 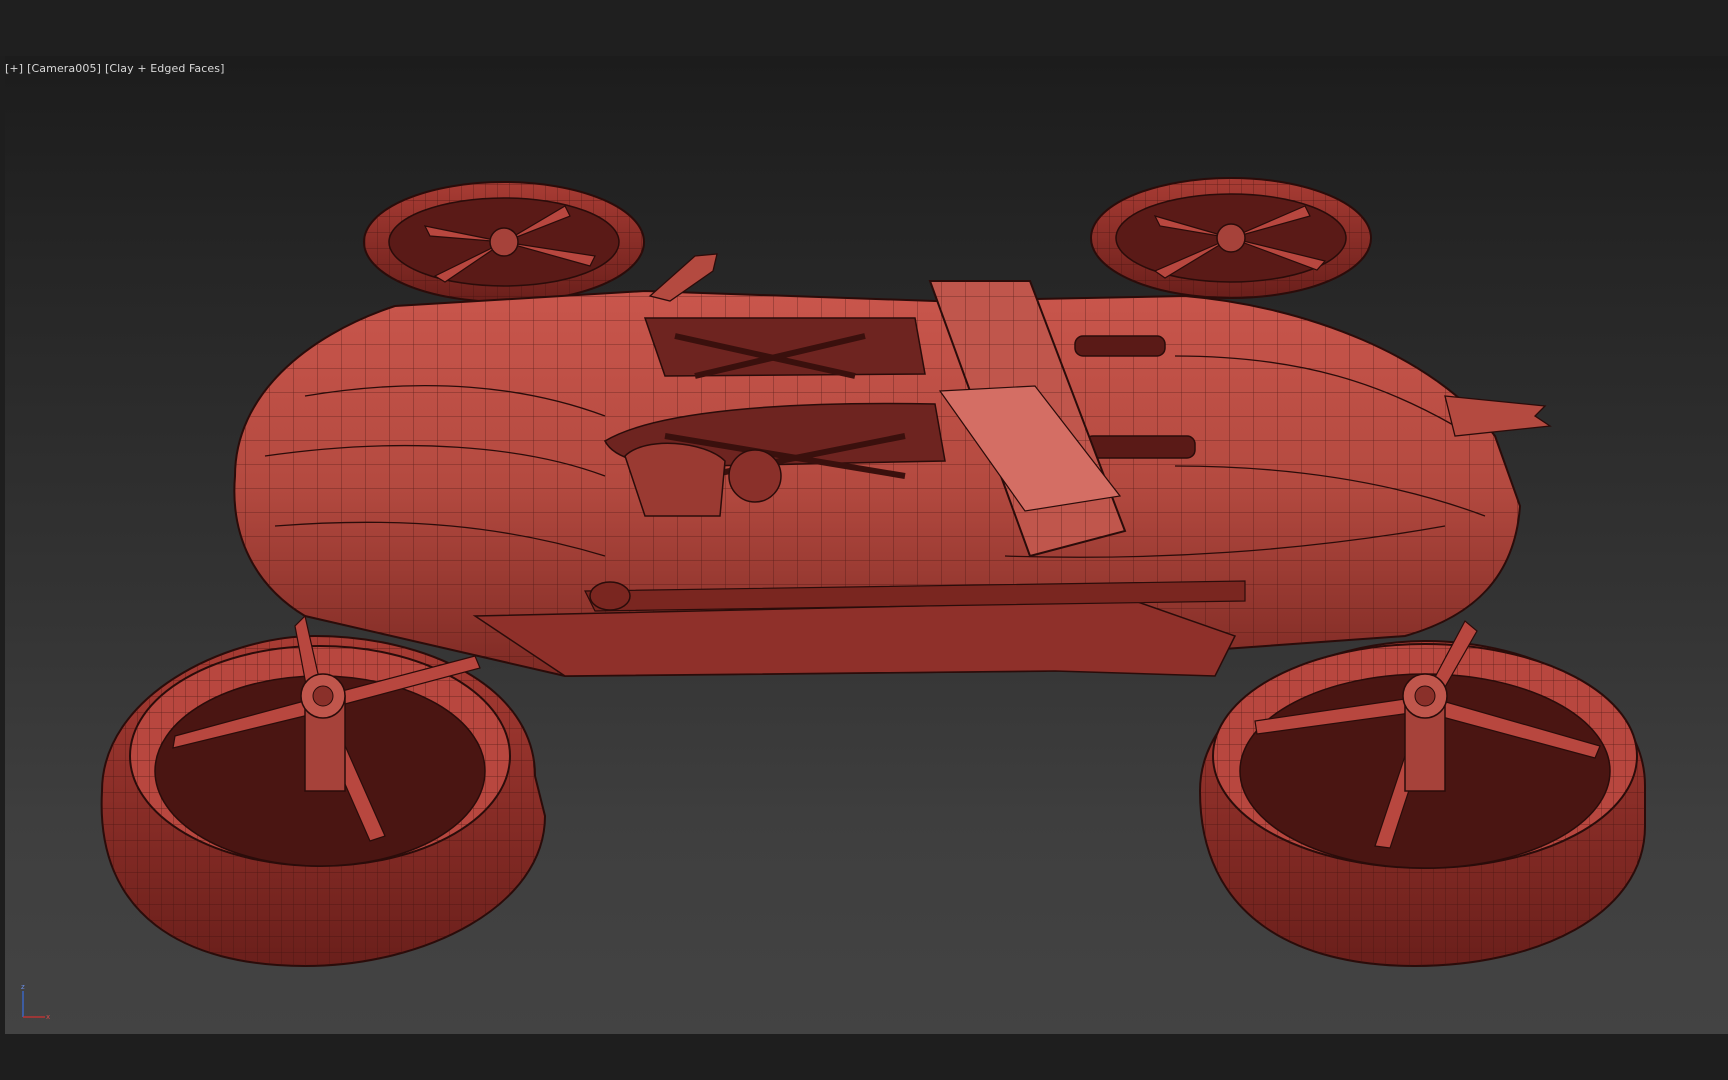 What do you see at coordinates (864, 28) in the screenshot?
I see `top-toolbar-area` at bounding box center [864, 28].